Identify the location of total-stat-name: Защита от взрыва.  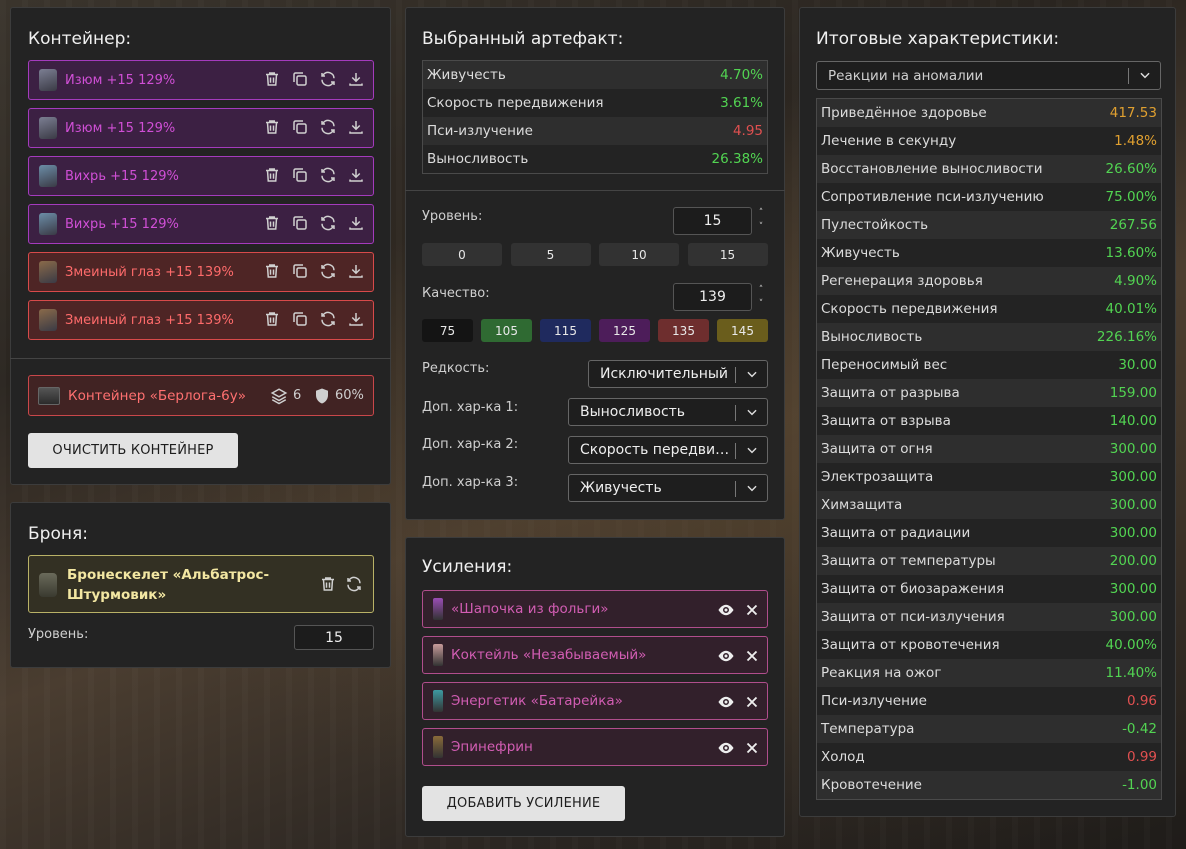
(886, 421).